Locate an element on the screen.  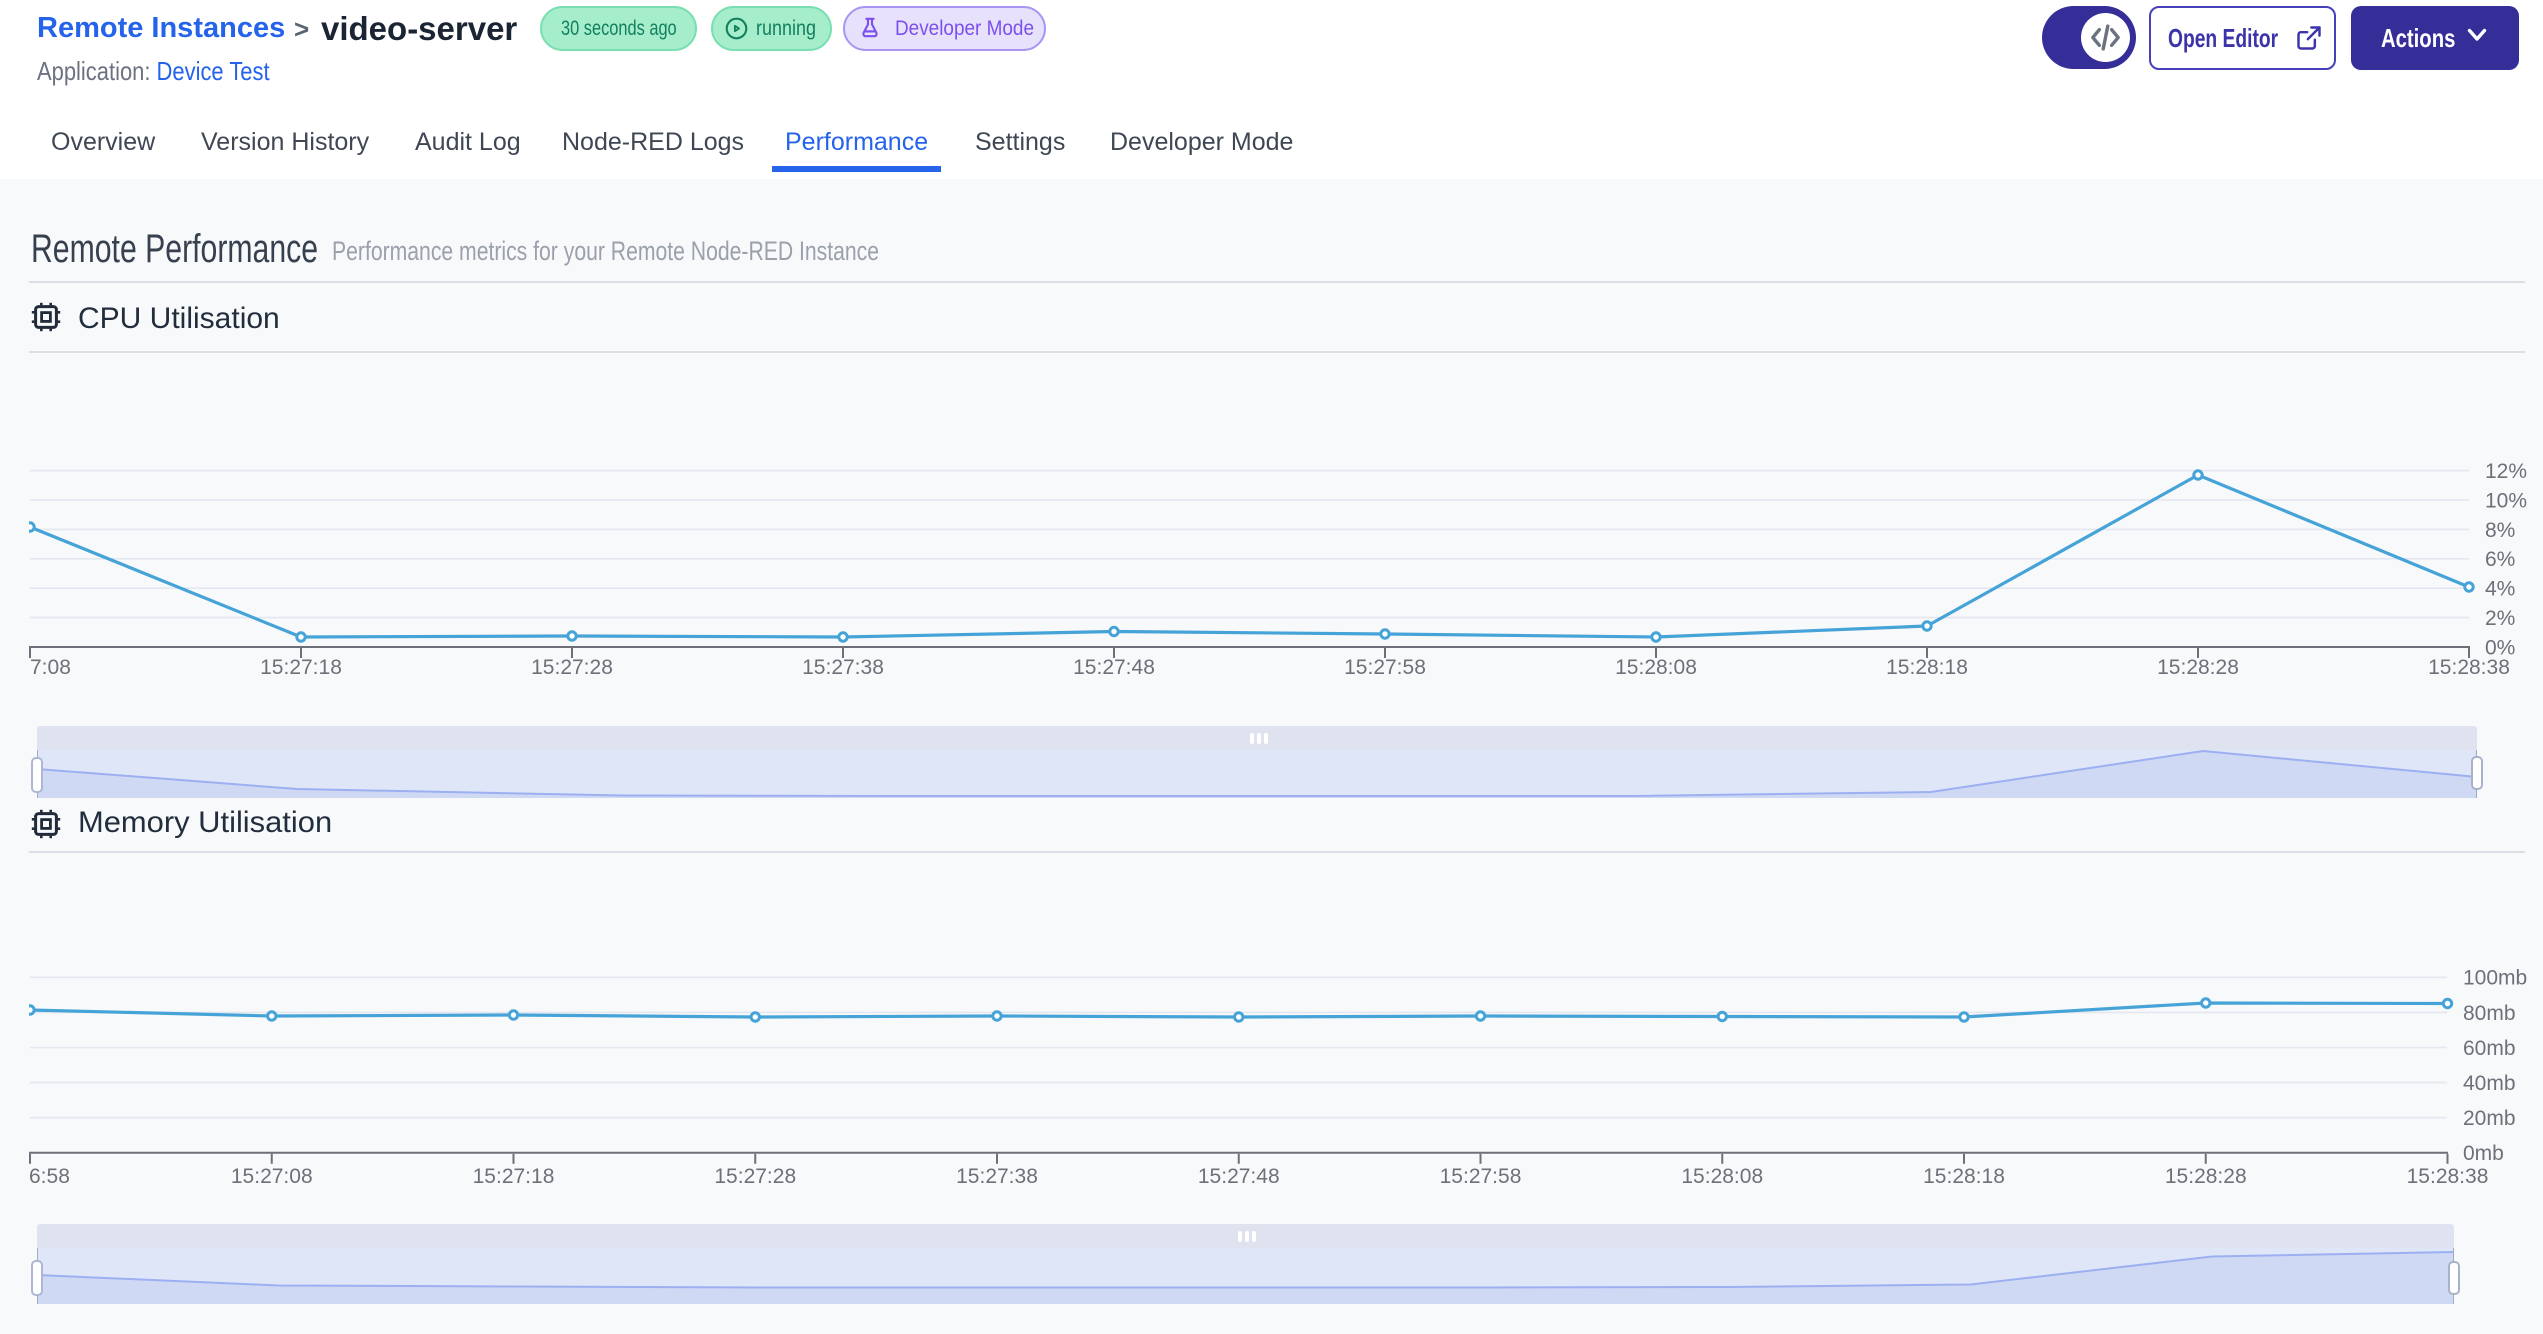
svg-text: 80mb is located at coordinates (2489, 1013).